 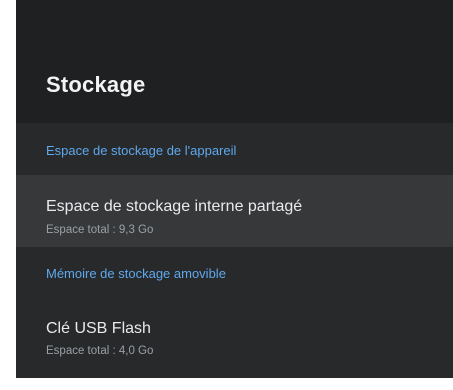 I want to click on section-header-removable-storage: Mémoire de stockage amovible, so click(x=234, y=277).